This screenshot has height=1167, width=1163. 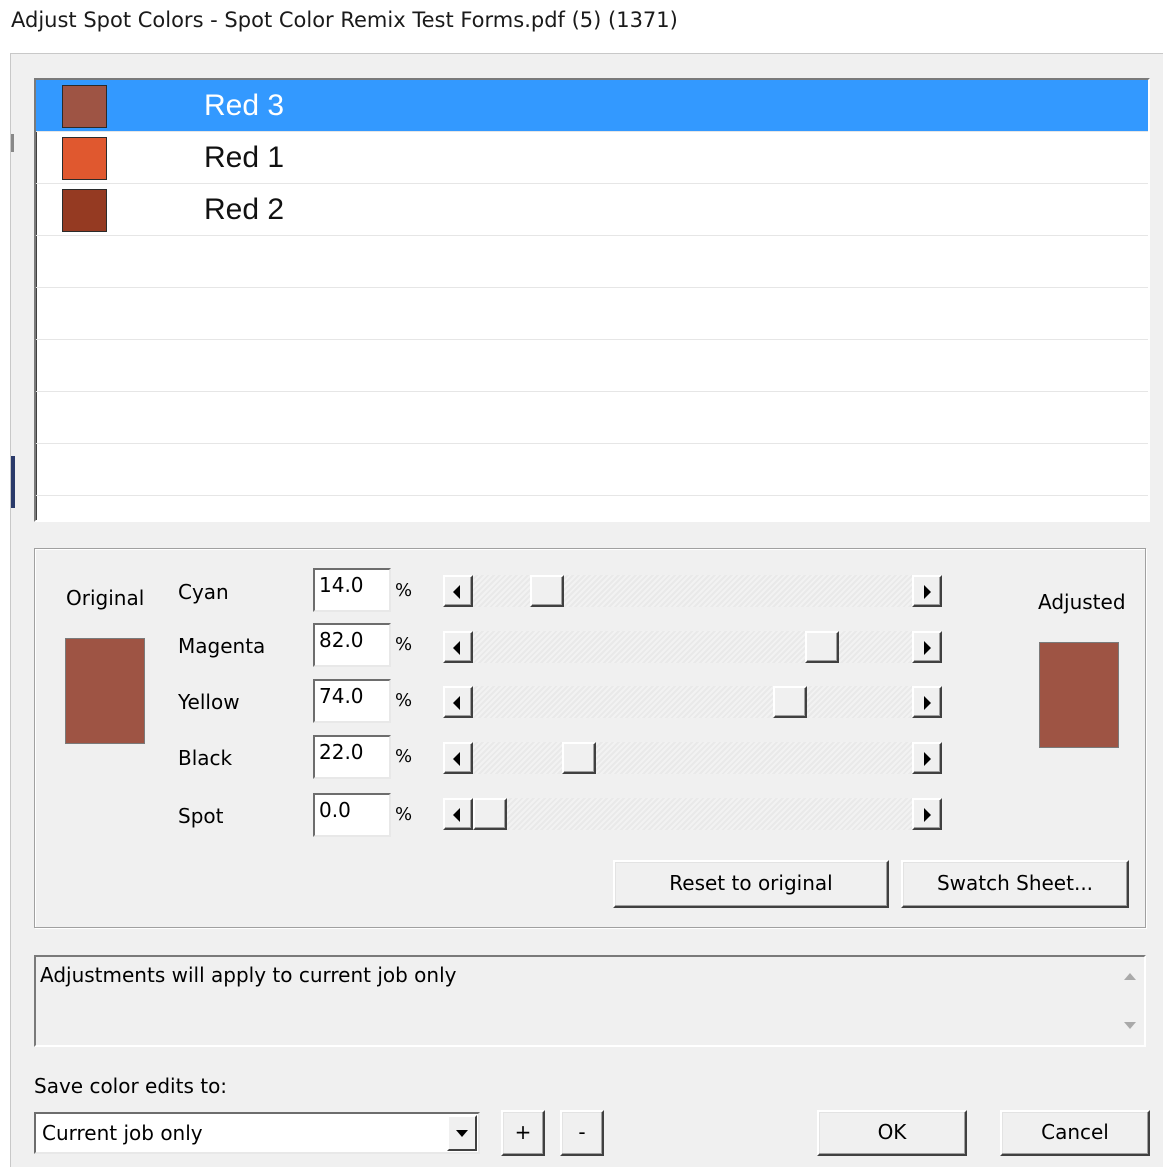 I want to click on spot-slider, so click(x=692, y=814).